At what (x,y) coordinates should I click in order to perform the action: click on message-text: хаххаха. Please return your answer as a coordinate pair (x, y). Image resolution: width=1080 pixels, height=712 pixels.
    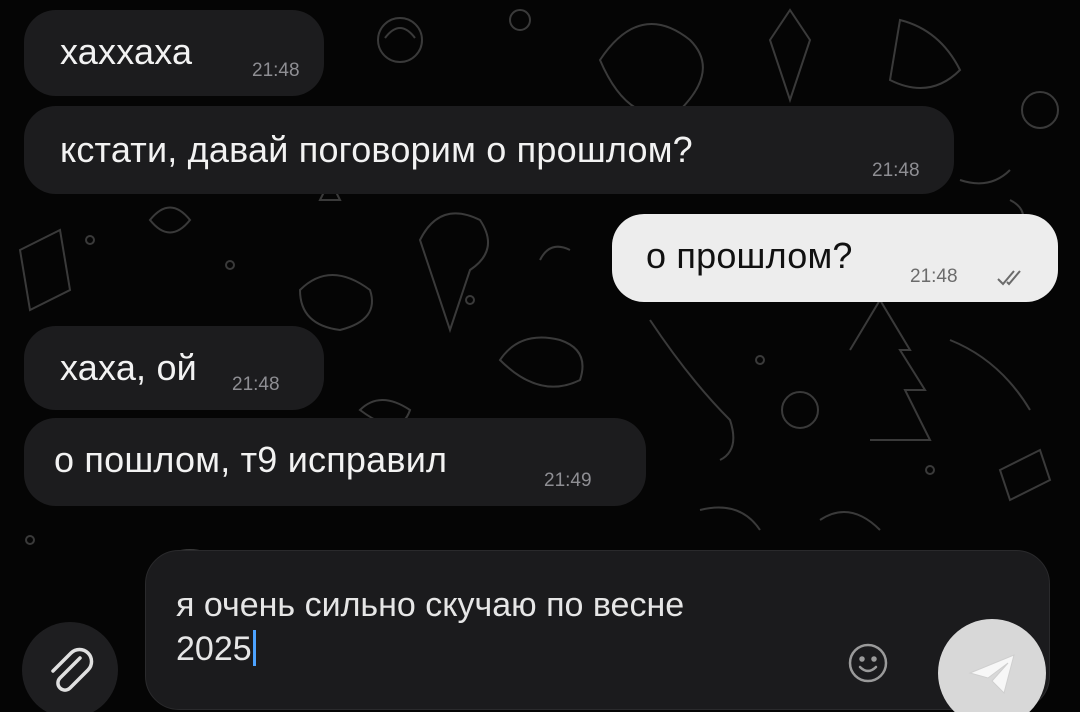
    Looking at the image, I should click on (126, 51).